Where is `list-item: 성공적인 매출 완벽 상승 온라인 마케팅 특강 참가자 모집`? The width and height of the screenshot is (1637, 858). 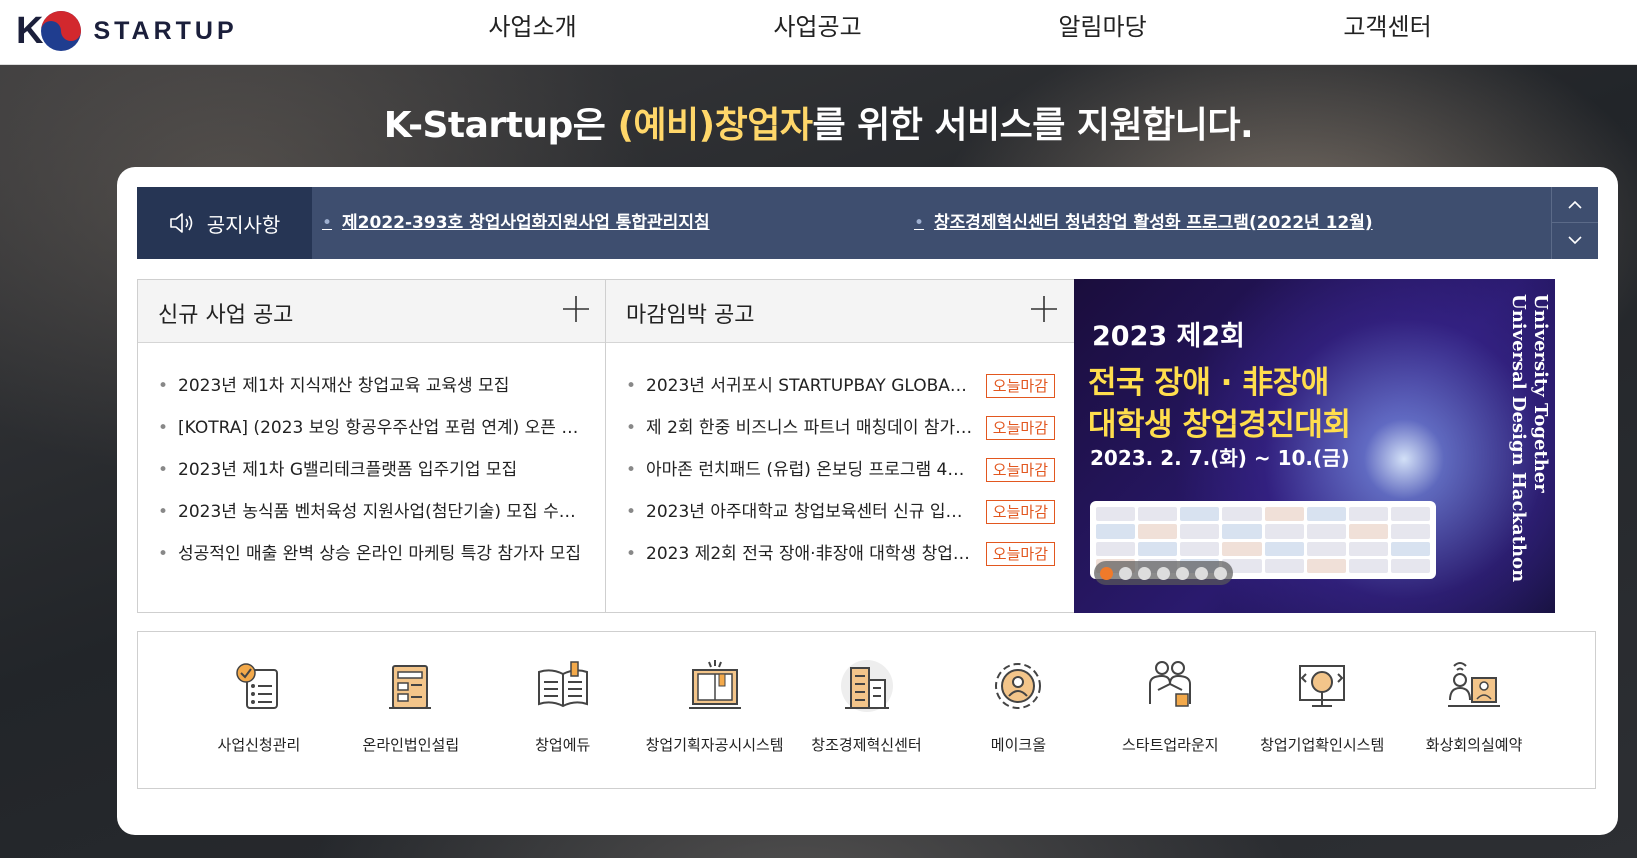
list-item: 성공적인 매출 완벽 상승 온라인 마케팅 특강 참가자 모집 is located at coordinates (372, 562).